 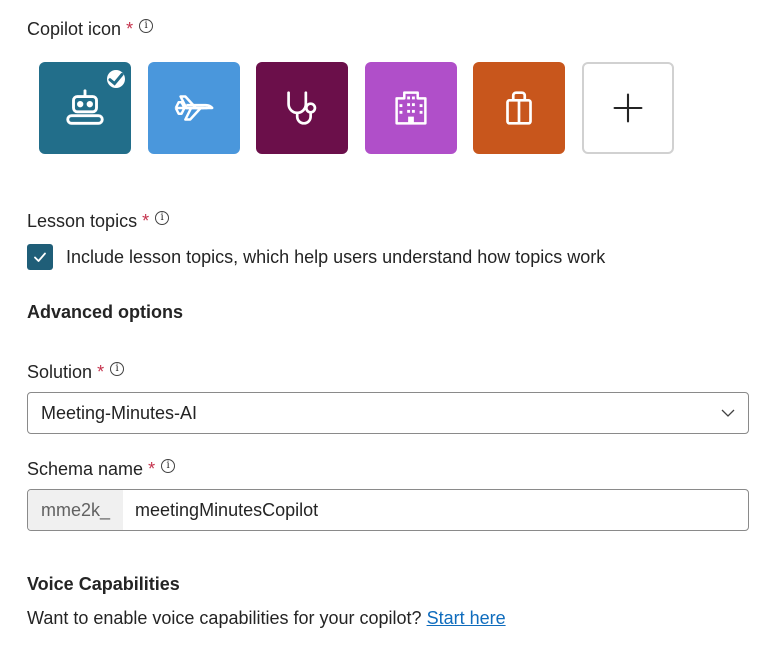 I want to click on selected-check-icon, so click(x=116, y=79).